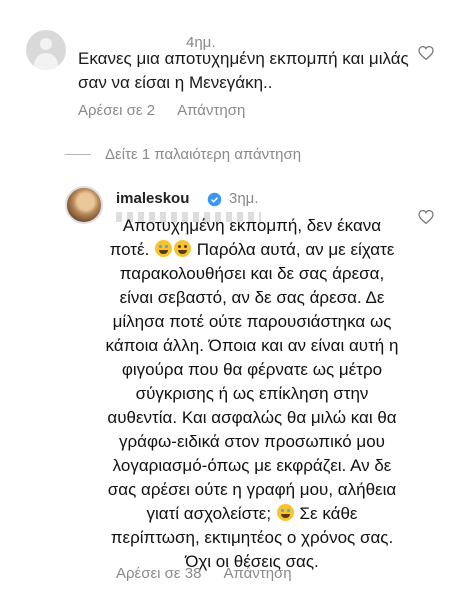  I want to click on divider-line, so click(78, 154).